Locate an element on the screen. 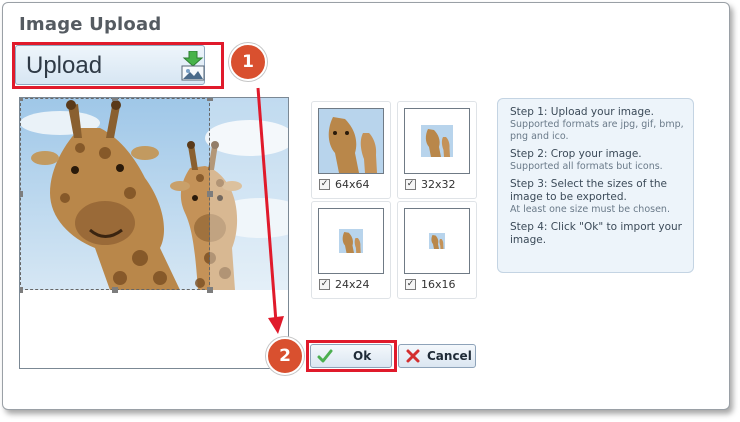 The image size is (740, 422). help-step-2-note: Supported all formats but icons. is located at coordinates (586, 166).